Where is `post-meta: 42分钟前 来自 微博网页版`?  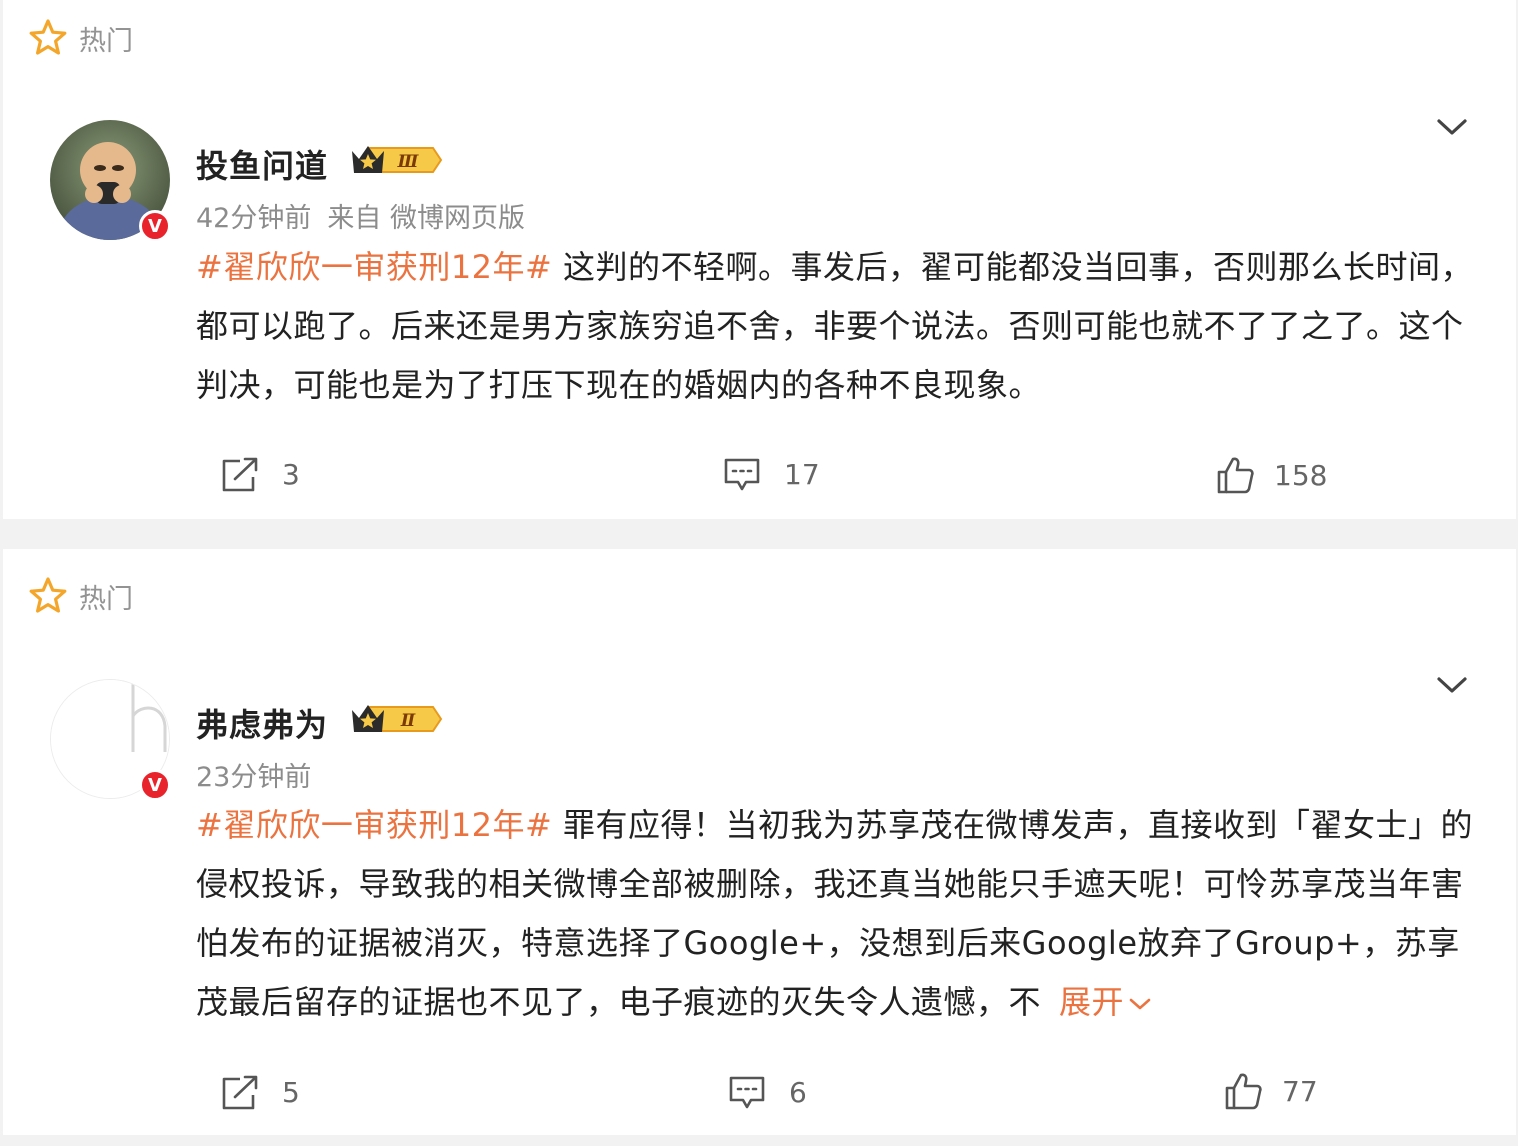 post-meta: 42分钟前 来自 微博网页版 is located at coordinates (360, 215).